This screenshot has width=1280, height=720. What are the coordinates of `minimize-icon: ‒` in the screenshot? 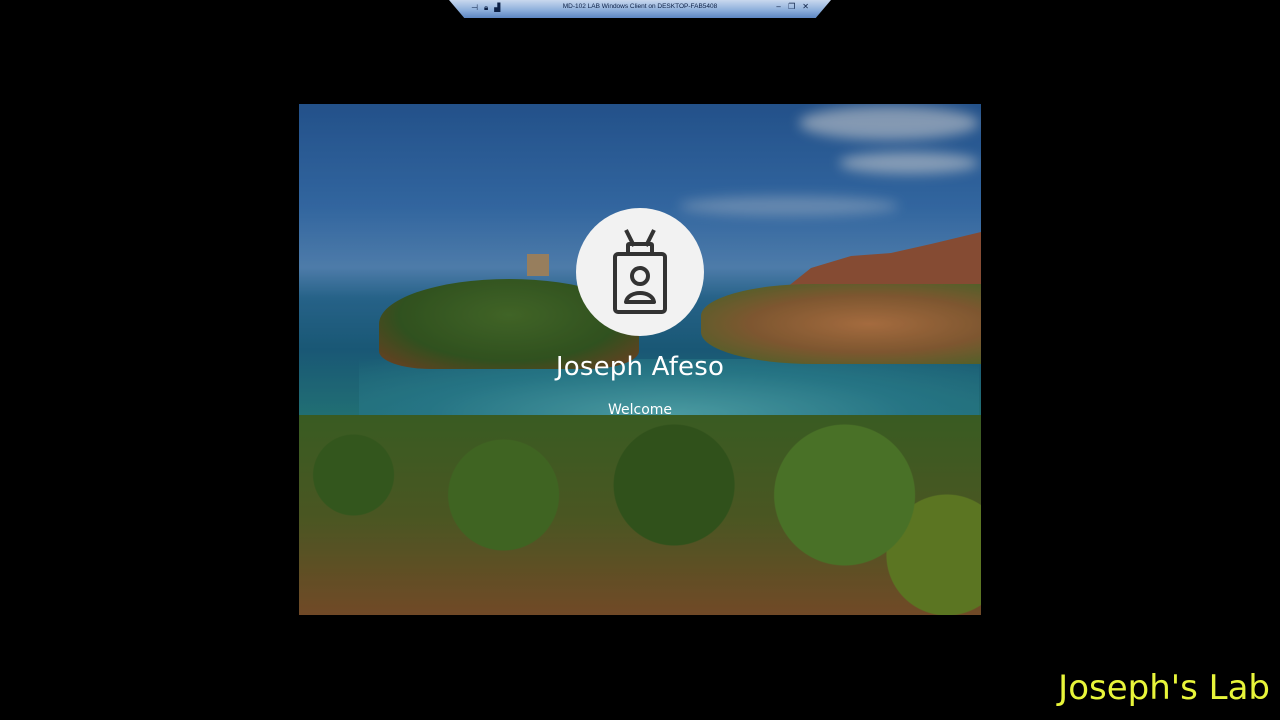 It's located at (778, 7).